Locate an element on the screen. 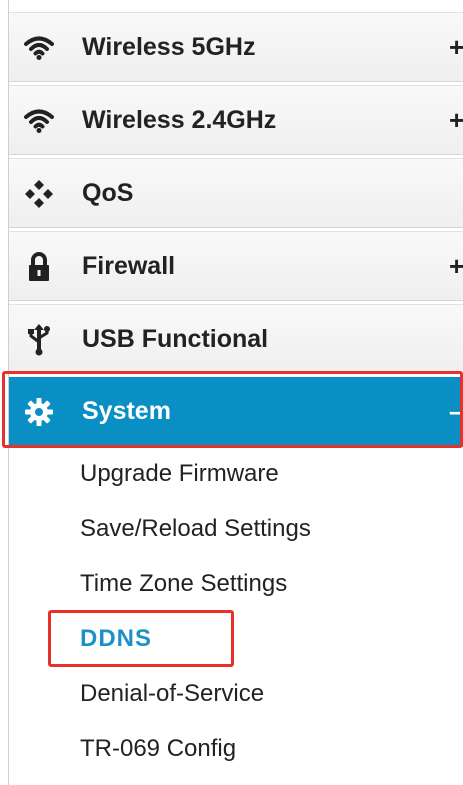 Image resolution: width=463 pixels, height=785 pixels. qos-diamond-icon is located at coordinates (39, 194).